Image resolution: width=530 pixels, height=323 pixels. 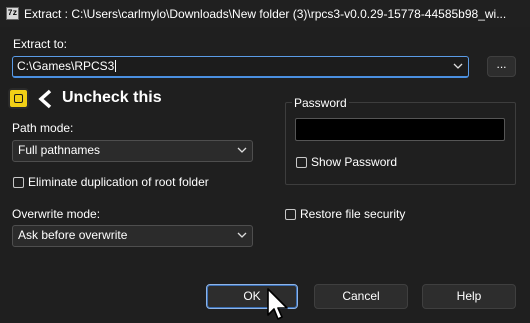 What do you see at coordinates (112, 97) in the screenshot?
I see `annotation-text: Uncheck this` at bounding box center [112, 97].